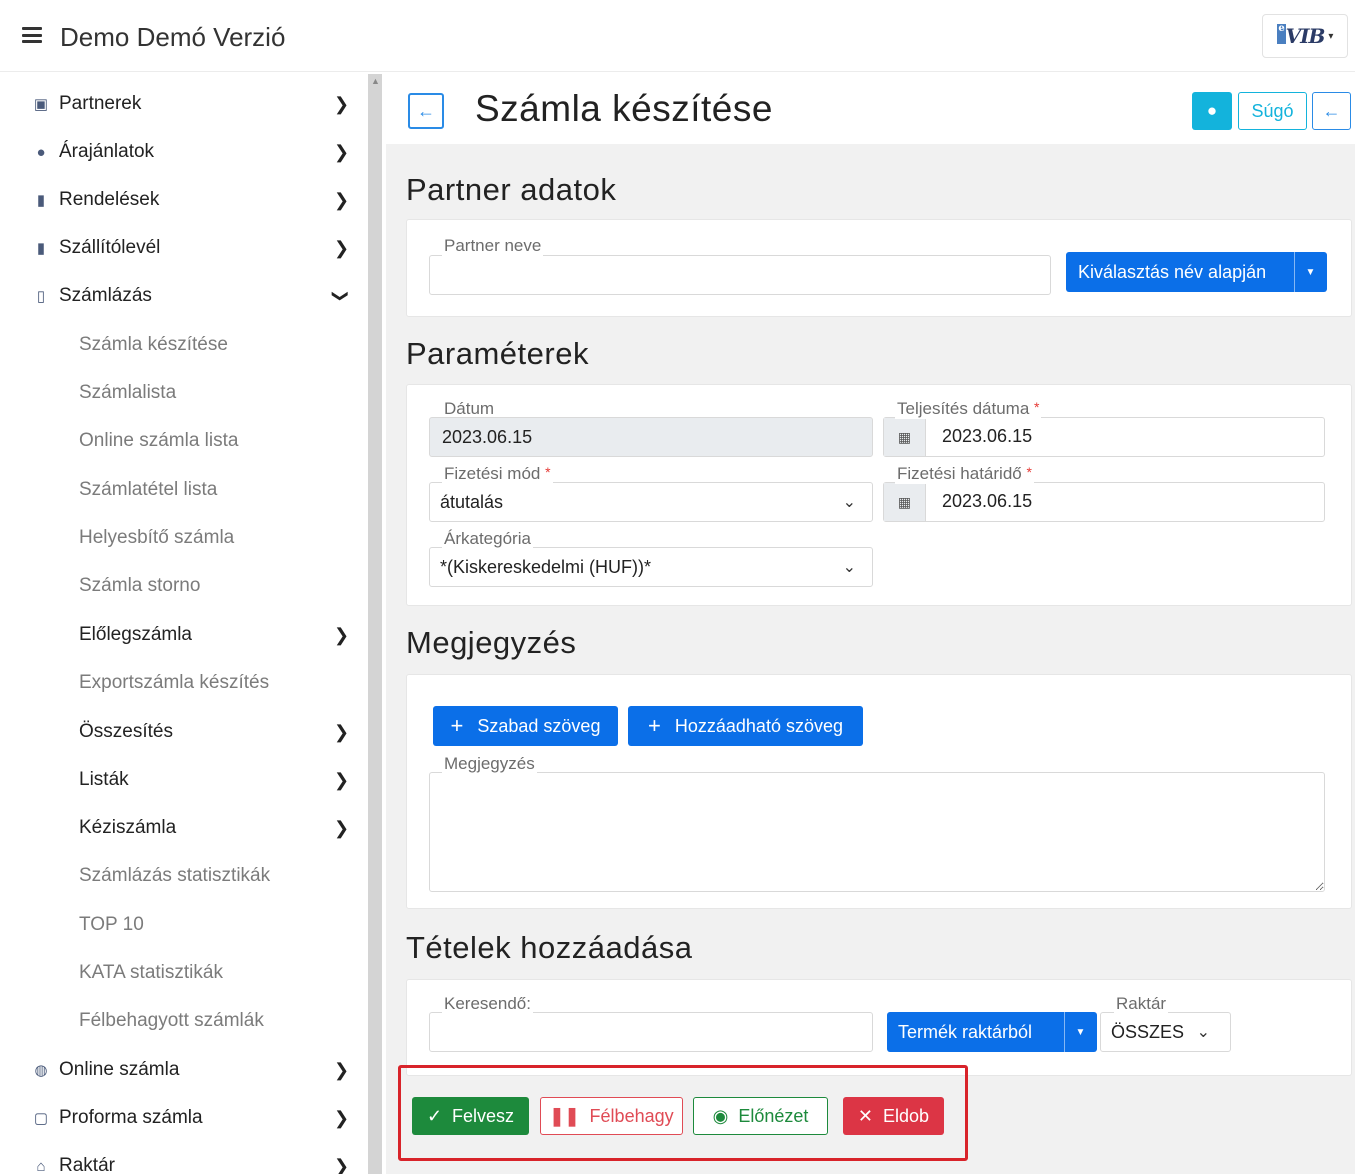 This screenshot has height=1174, width=1355. Describe the element at coordinates (651, 1032) in the screenshot. I see `item-search-input` at that location.